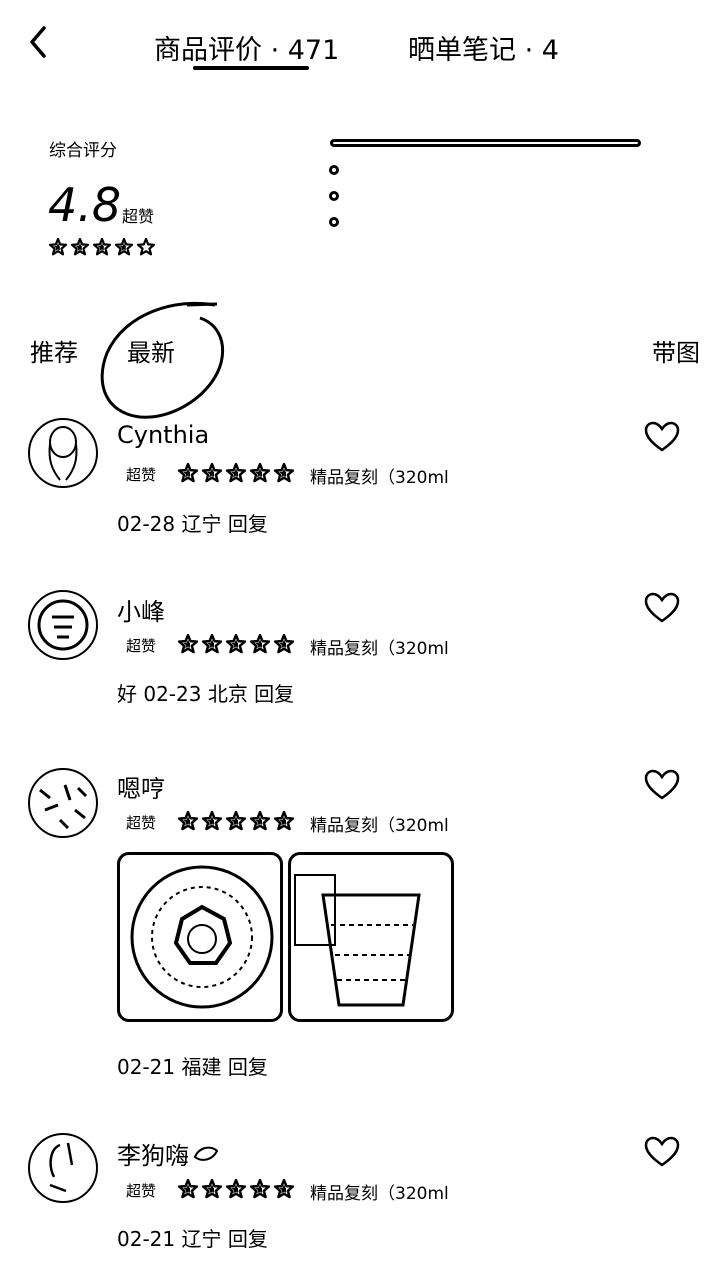 This screenshot has height=1280, width=725. I want to click on filter-with-image: 带图, so click(676, 350).